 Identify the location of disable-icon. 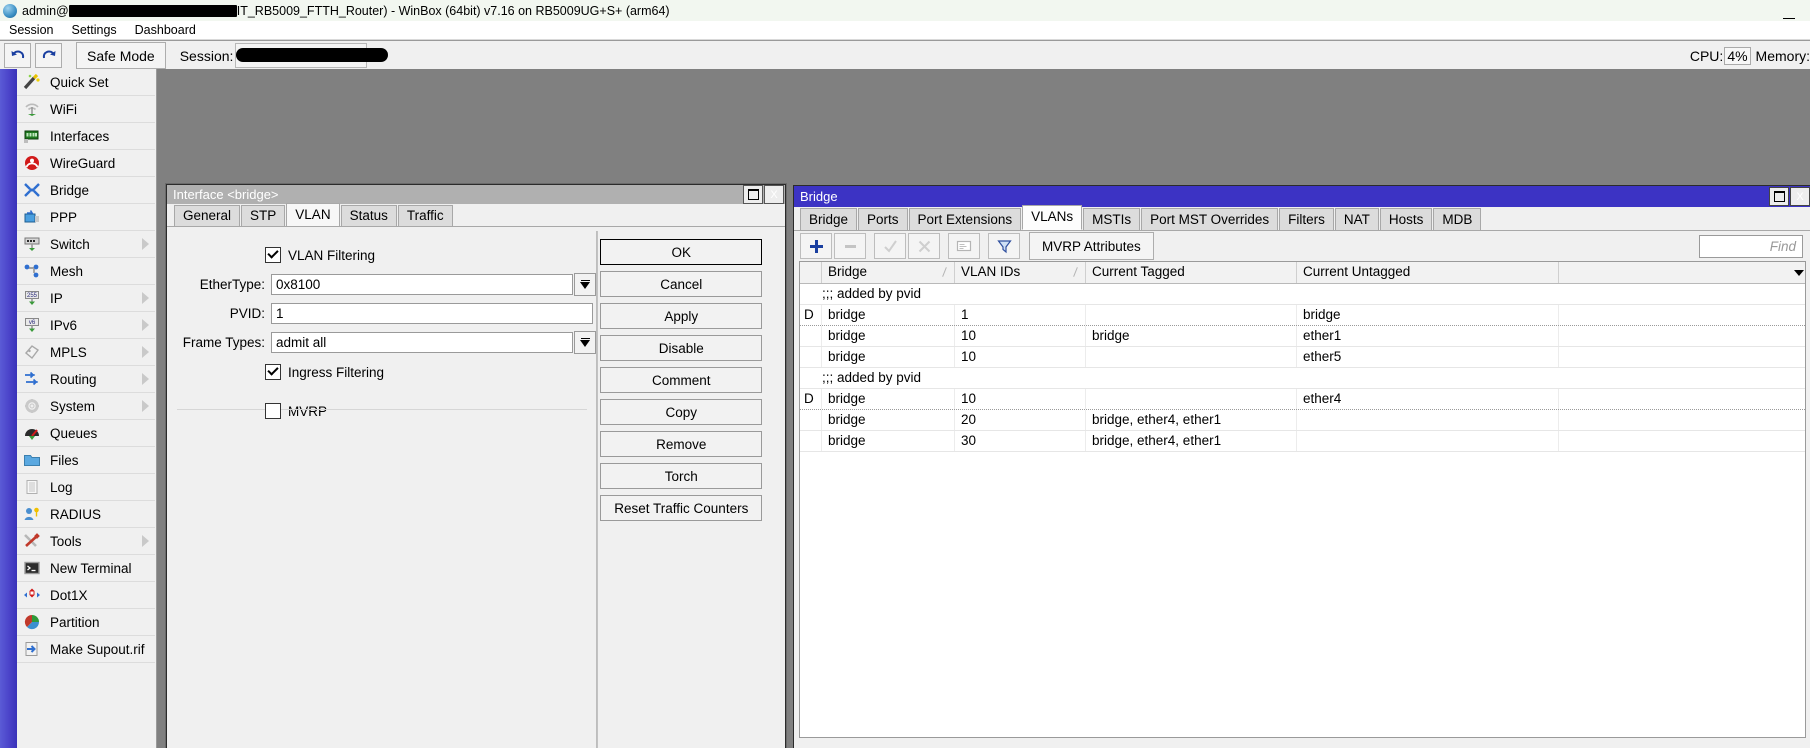
(924, 246).